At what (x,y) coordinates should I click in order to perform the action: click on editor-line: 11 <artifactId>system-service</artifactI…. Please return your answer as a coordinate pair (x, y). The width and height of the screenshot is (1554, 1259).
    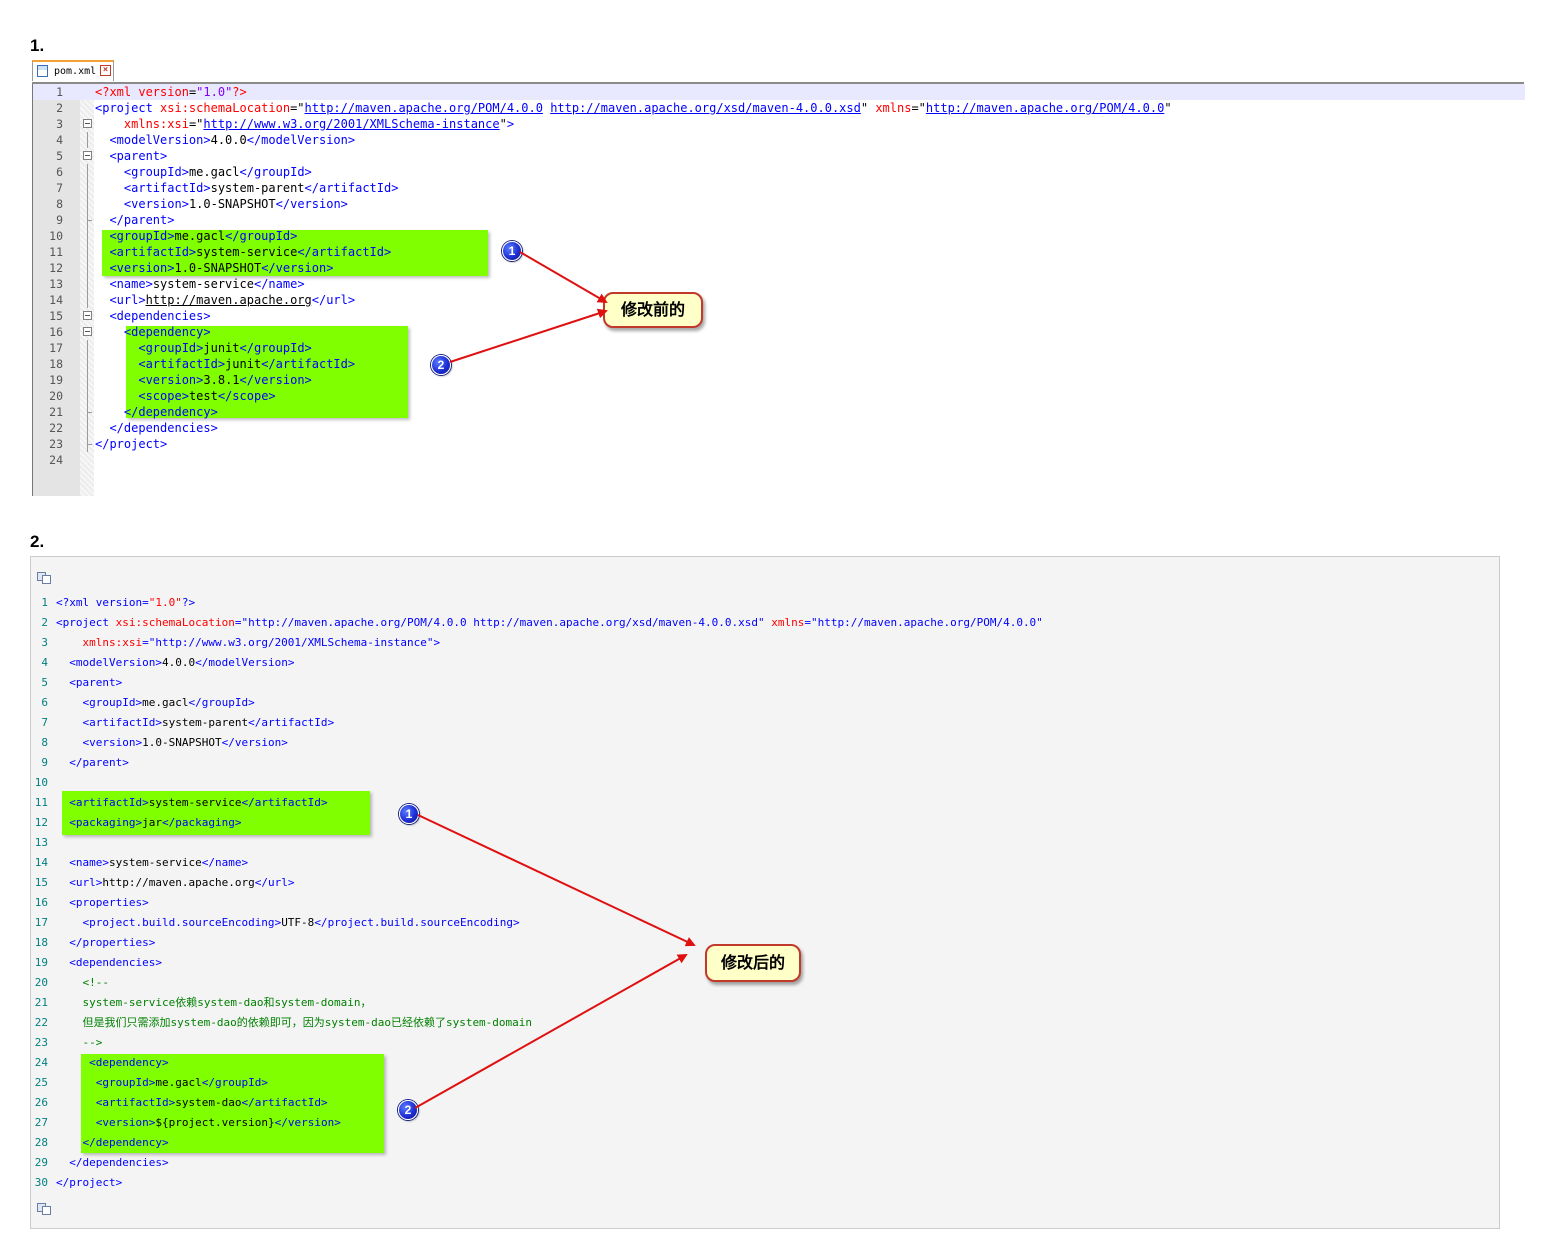
    Looking at the image, I should click on (779, 252).